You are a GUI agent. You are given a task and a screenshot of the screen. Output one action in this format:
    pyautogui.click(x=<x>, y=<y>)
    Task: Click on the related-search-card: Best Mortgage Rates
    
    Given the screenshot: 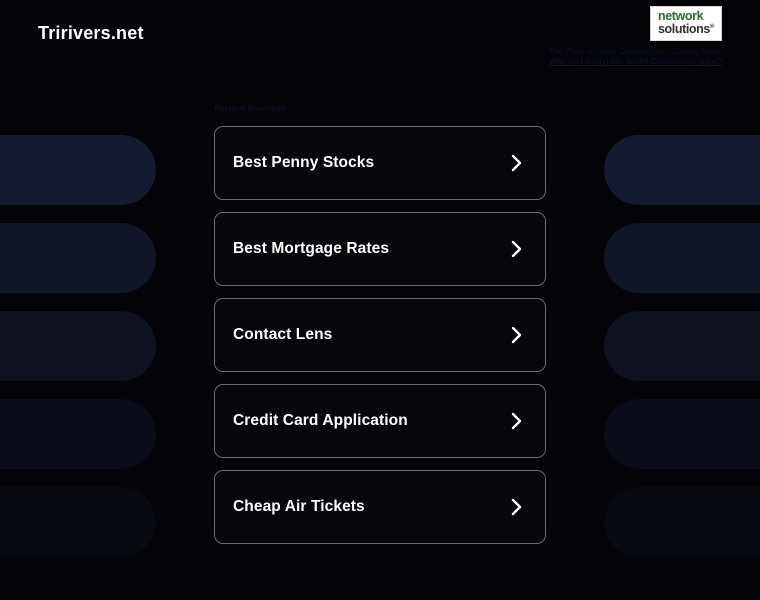 What is the action you would take?
    pyautogui.click(x=380, y=249)
    